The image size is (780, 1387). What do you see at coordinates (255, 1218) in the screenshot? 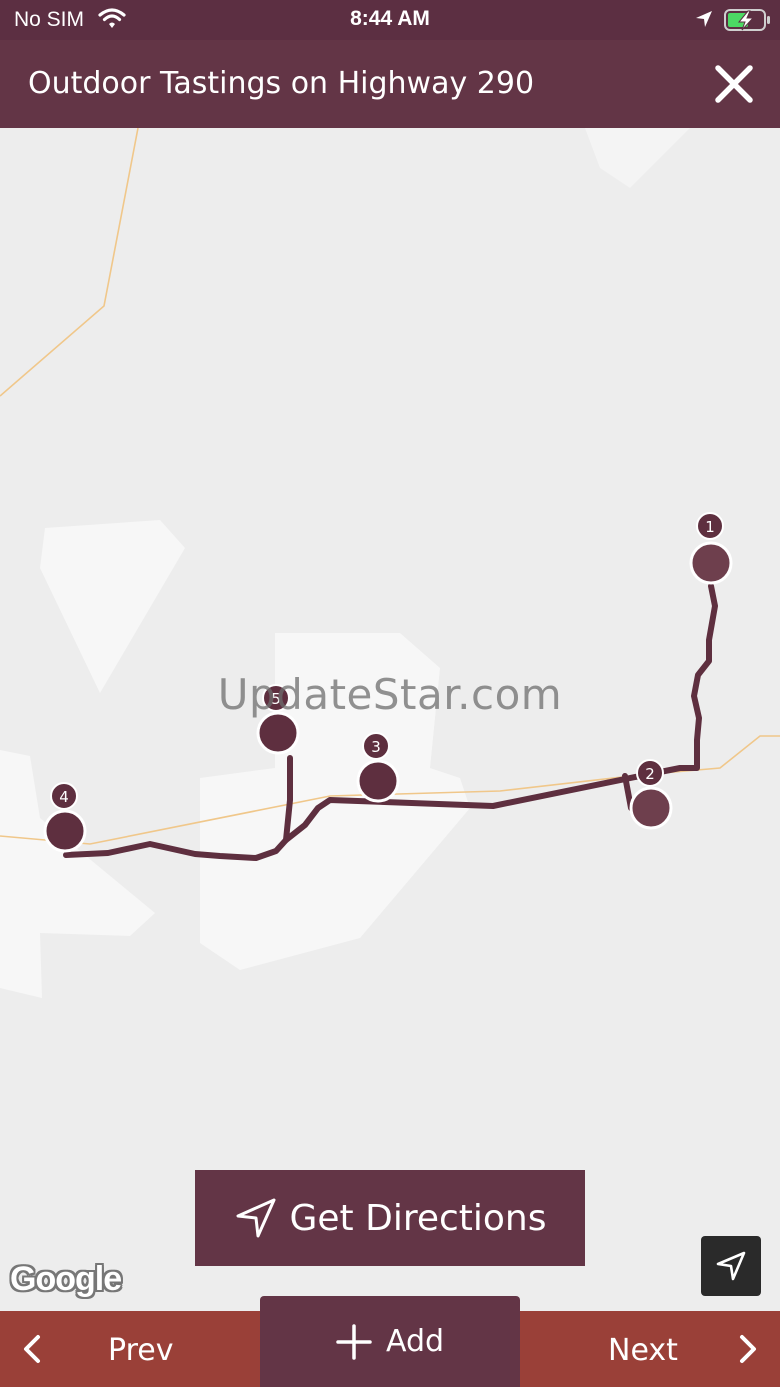
I see `navigation-arrow-icon` at bounding box center [255, 1218].